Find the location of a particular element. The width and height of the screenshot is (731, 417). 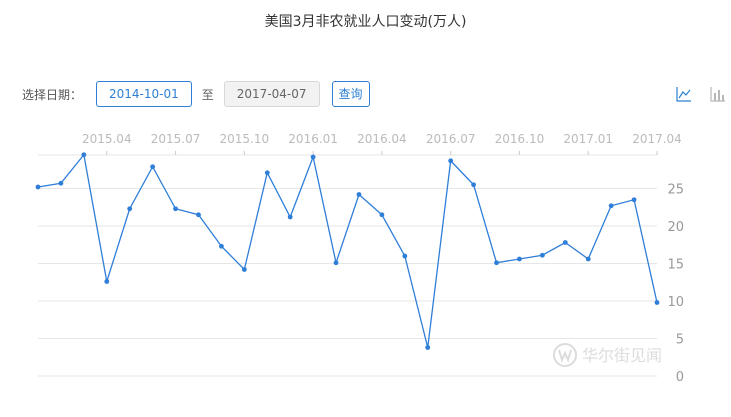

y-tick-label: 0 is located at coordinates (680, 377).